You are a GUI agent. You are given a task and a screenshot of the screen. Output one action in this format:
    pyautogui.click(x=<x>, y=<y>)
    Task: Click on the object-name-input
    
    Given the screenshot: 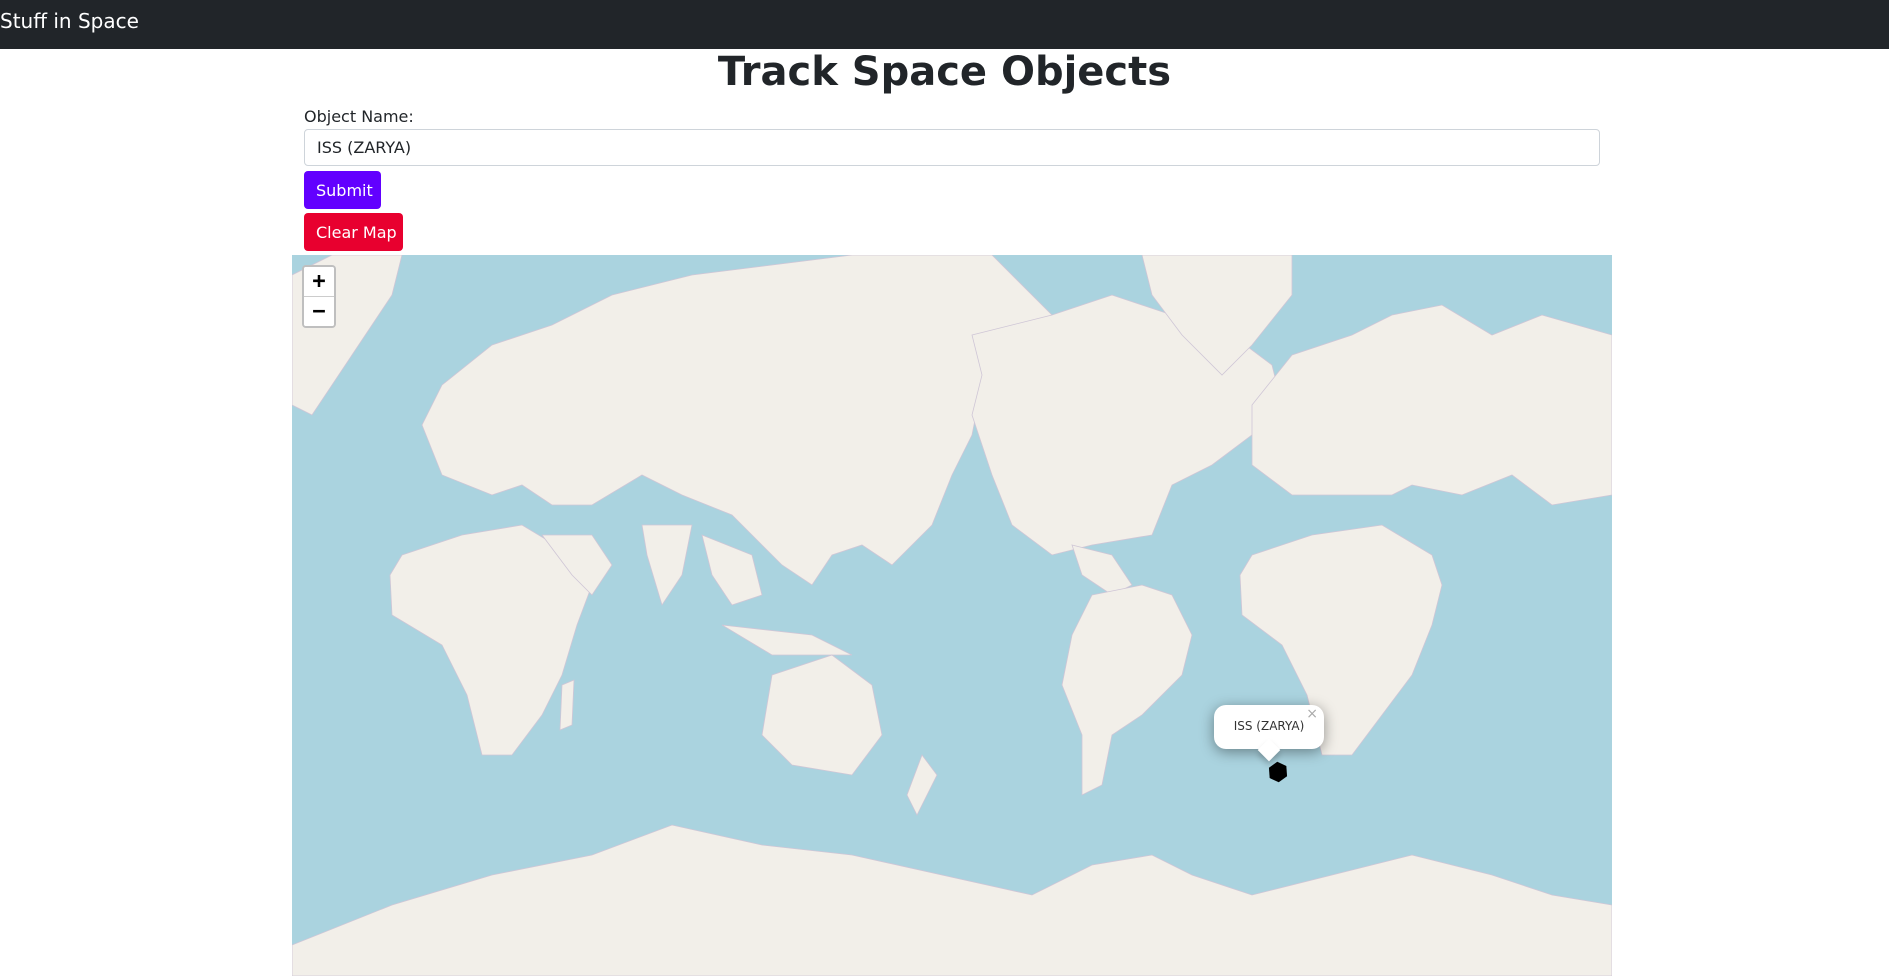 What is the action you would take?
    pyautogui.click(x=952, y=147)
    